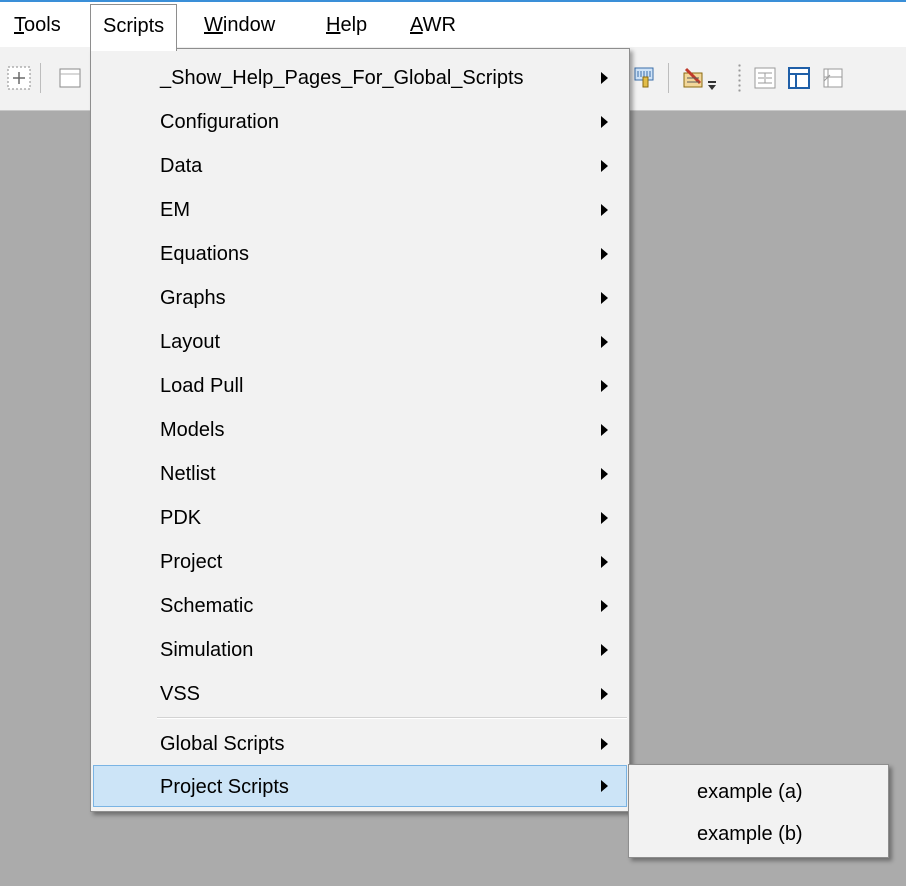 The width and height of the screenshot is (906, 886). What do you see at coordinates (799, 78) in the screenshot?
I see `layout-view-icon` at bounding box center [799, 78].